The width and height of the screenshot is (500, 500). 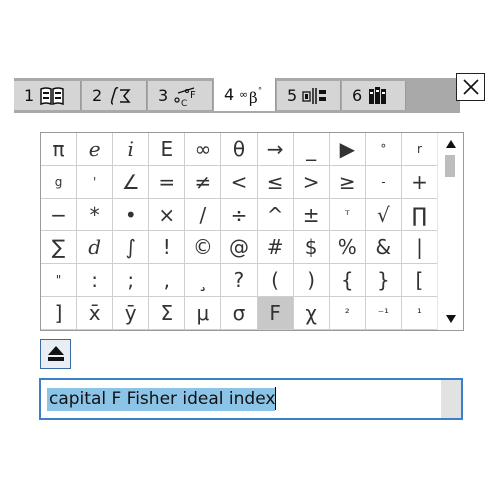 What do you see at coordinates (419, 182) in the screenshot?
I see `symbol-cell: +` at bounding box center [419, 182].